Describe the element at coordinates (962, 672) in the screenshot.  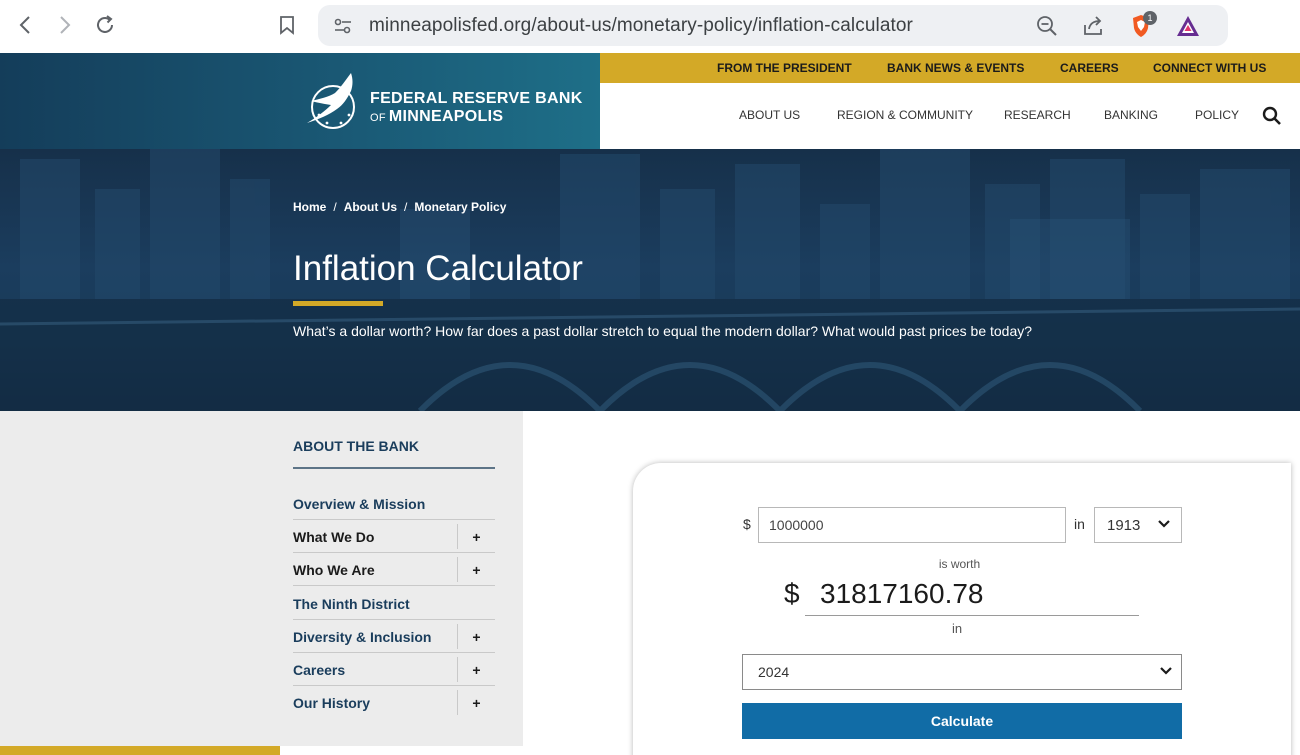
I see `to-year-select: 2024` at that location.